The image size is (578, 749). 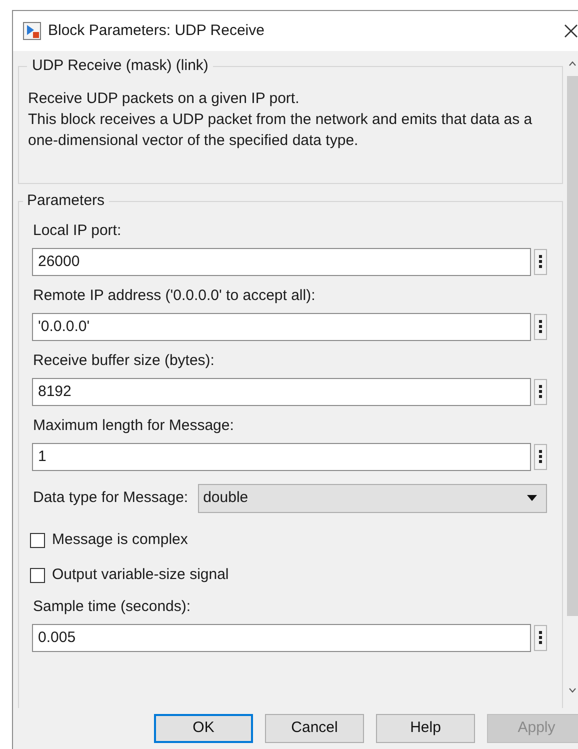 I want to click on checkbox-label: Message is complex, so click(x=120, y=540).